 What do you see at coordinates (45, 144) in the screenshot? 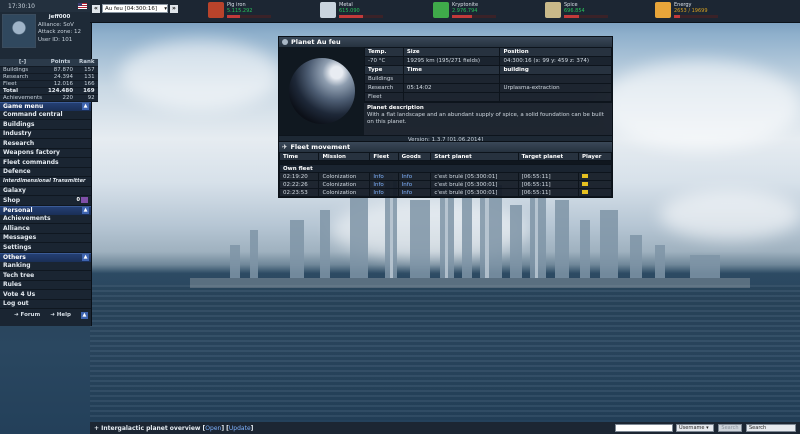
I see `menu-item-research: Research` at bounding box center [45, 144].